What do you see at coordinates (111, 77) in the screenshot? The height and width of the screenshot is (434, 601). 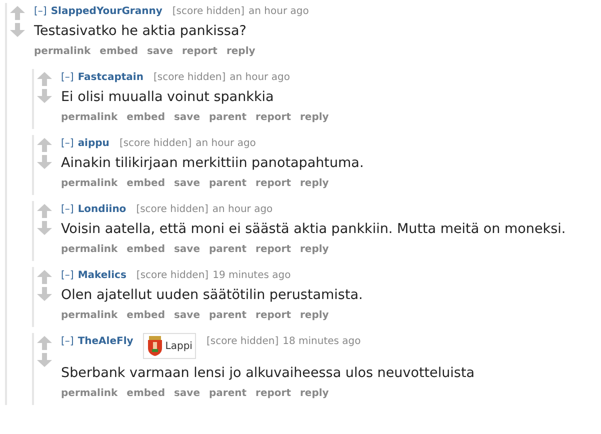 I see `username-link: Fastcaptain` at bounding box center [111, 77].